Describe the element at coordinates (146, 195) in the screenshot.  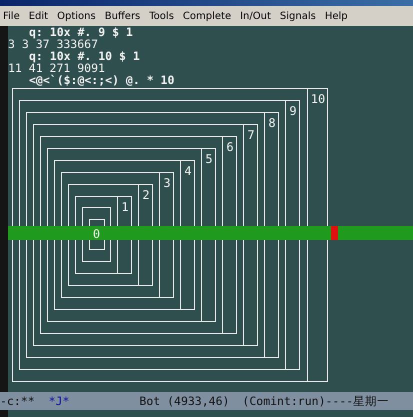
I see `box-label: 2` at that location.